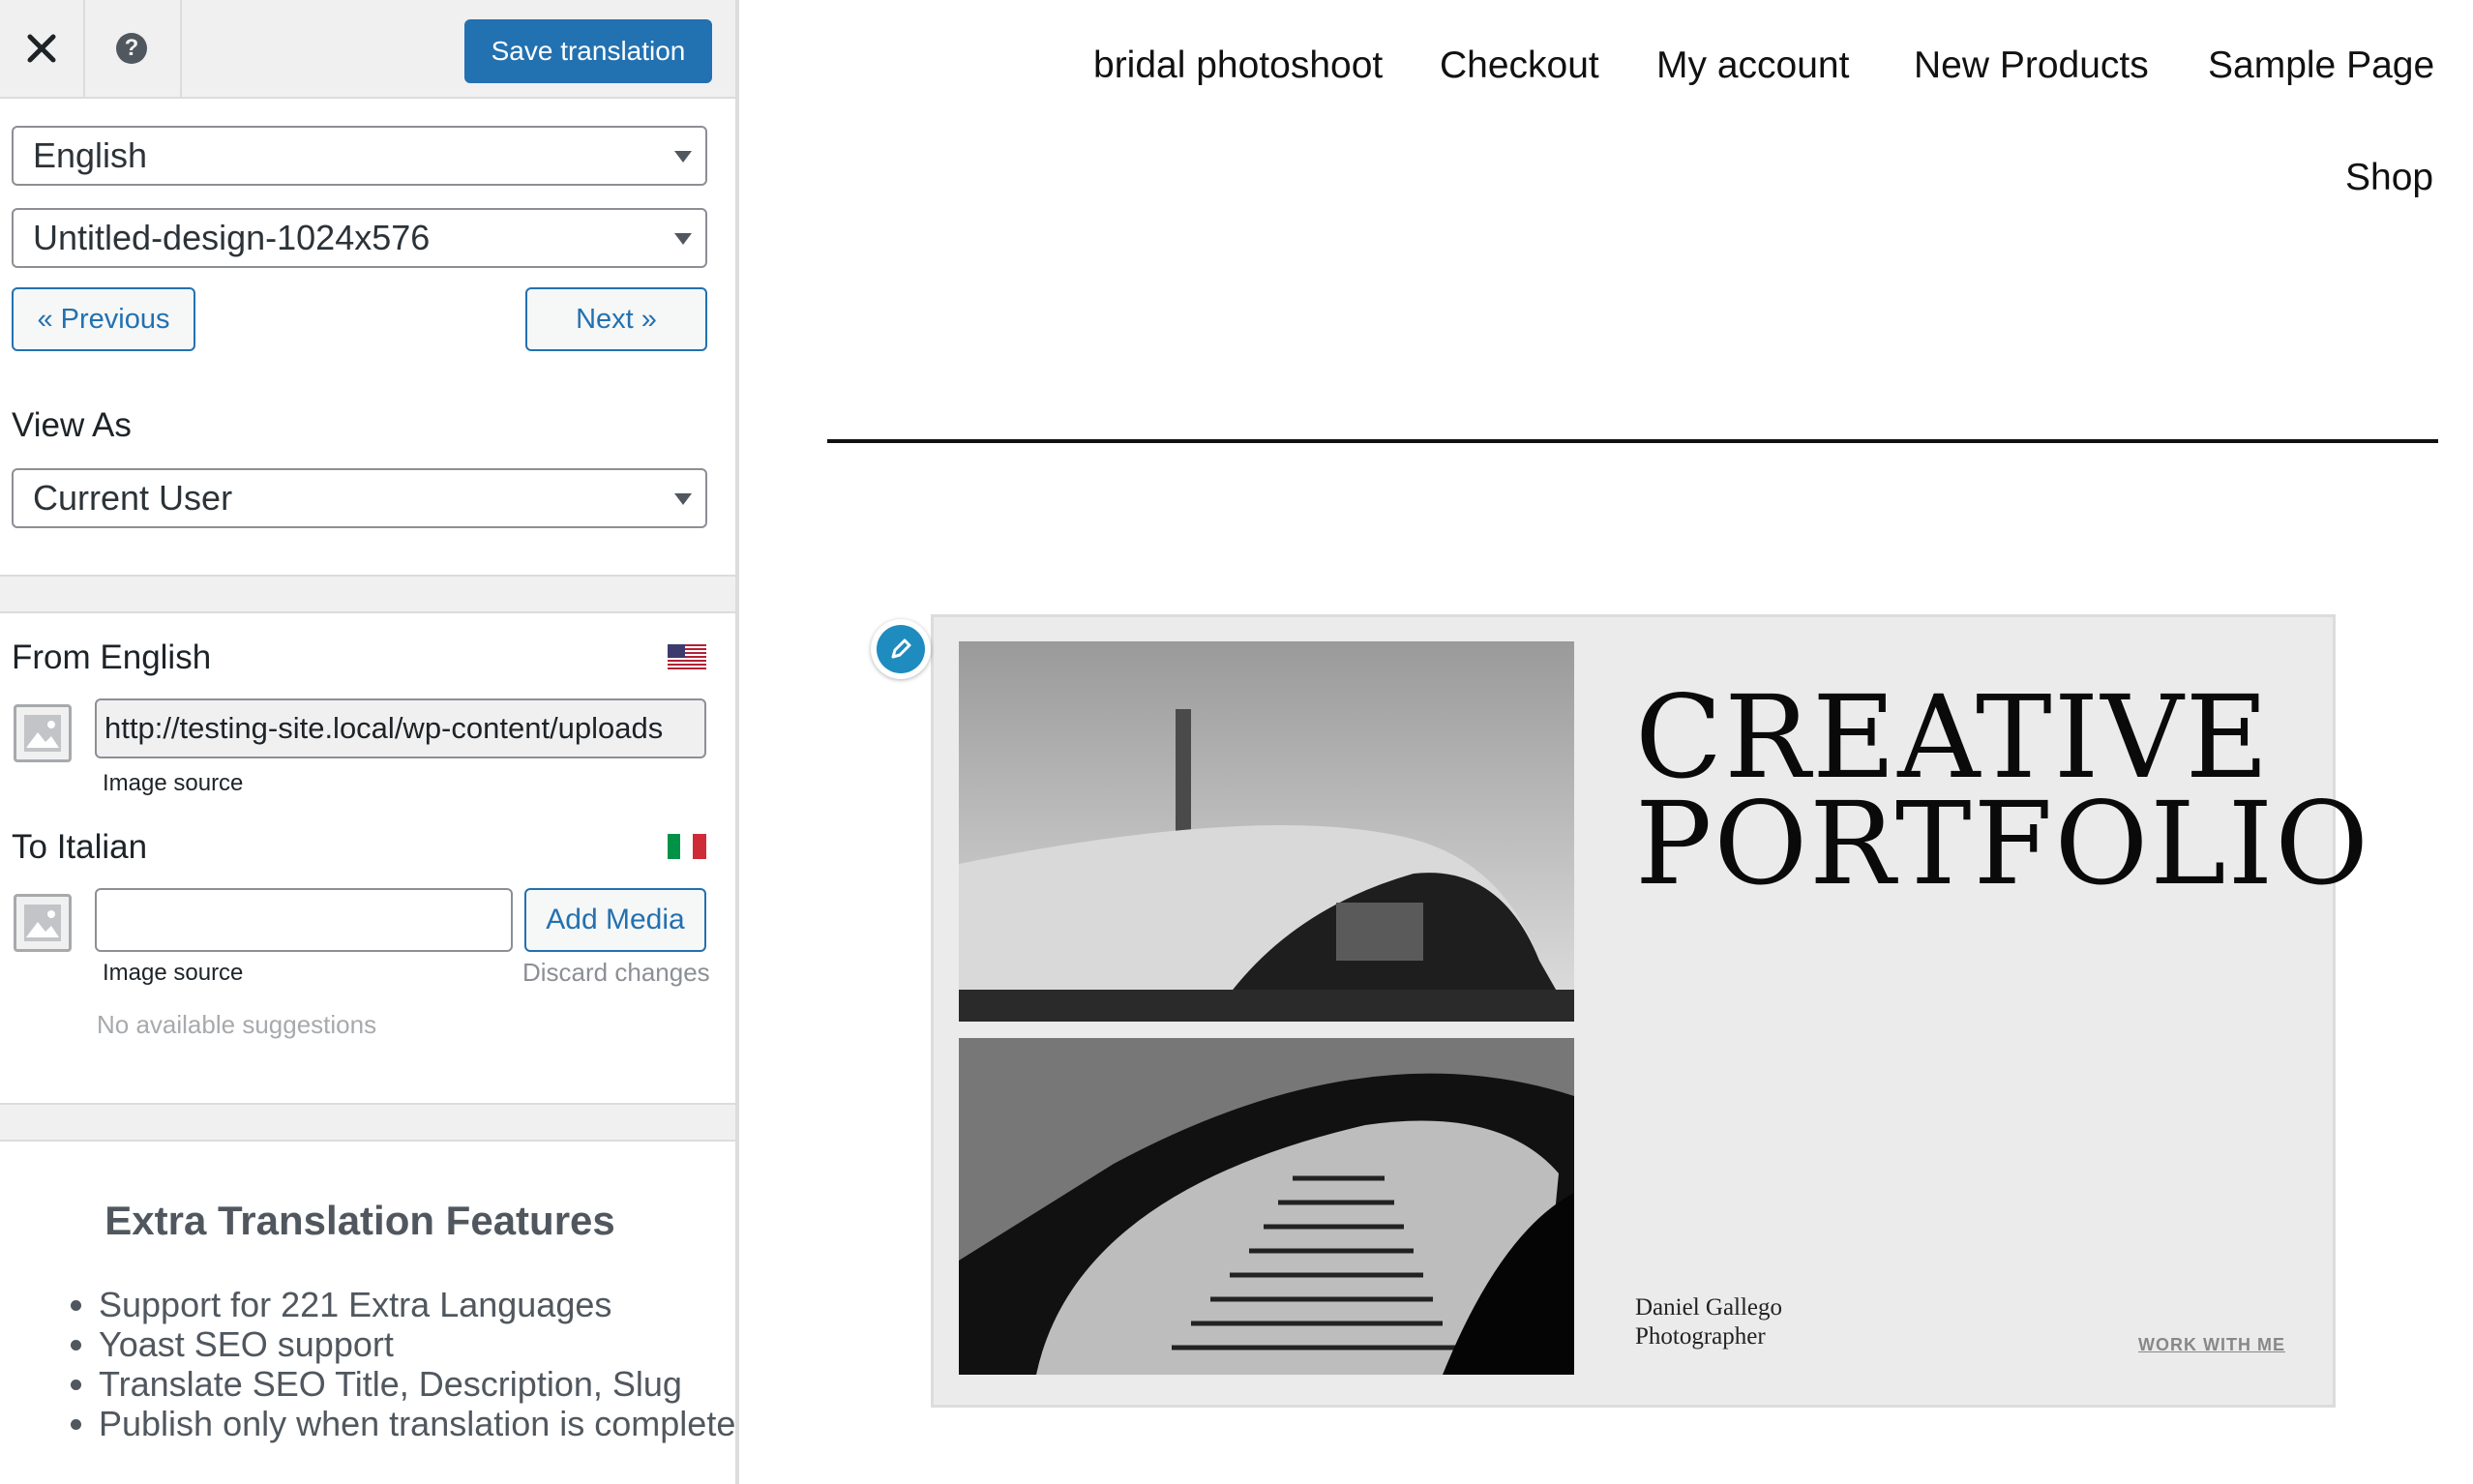  I want to click on save-translation-button: Save translation, so click(588, 51).